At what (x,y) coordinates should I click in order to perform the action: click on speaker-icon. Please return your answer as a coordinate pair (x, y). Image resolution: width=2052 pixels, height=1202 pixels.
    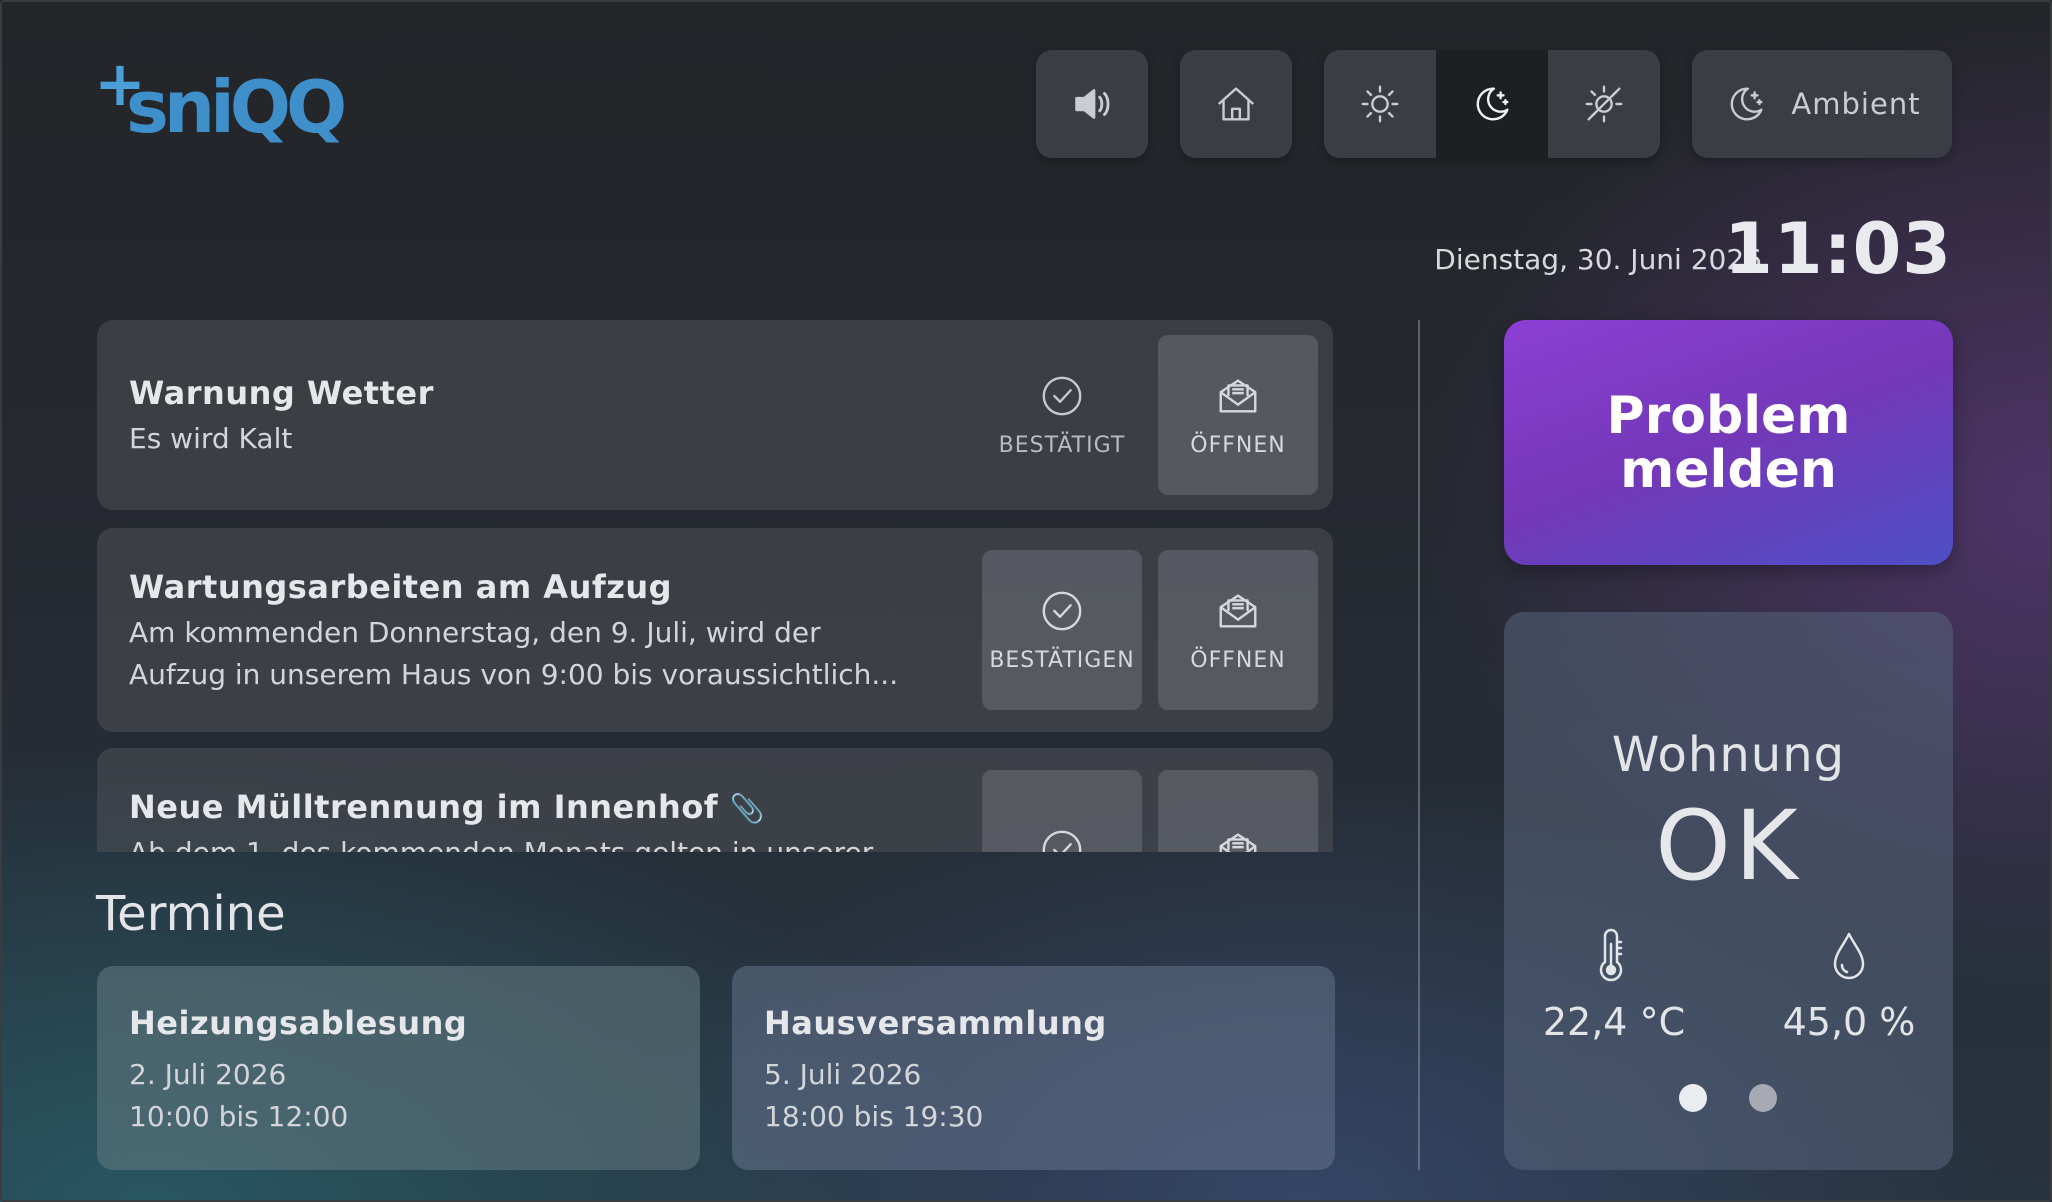
    Looking at the image, I should click on (1092, 104).